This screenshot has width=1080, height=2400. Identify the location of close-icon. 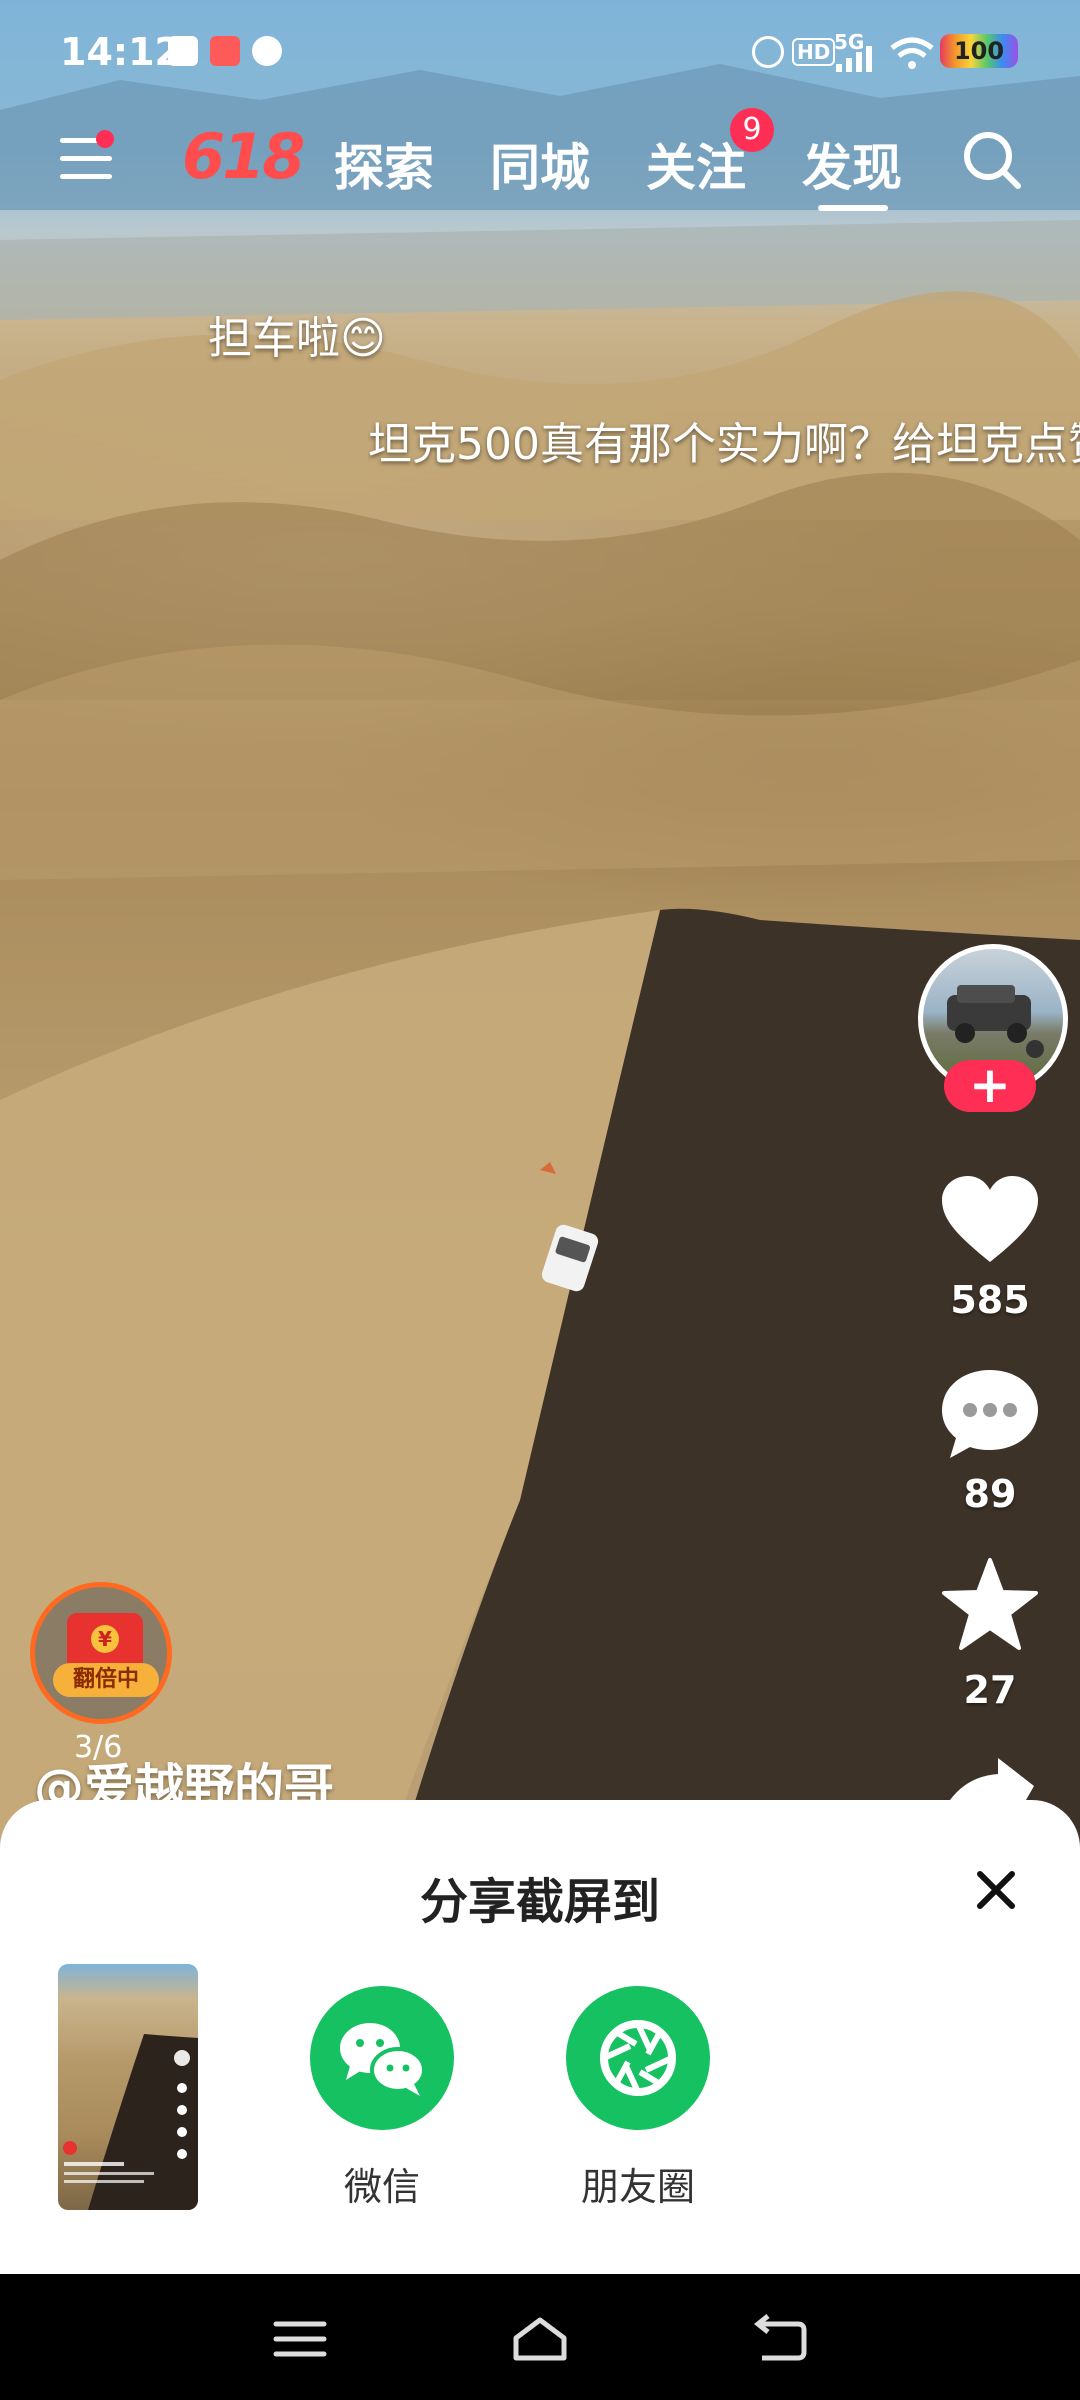
(996, 1890).